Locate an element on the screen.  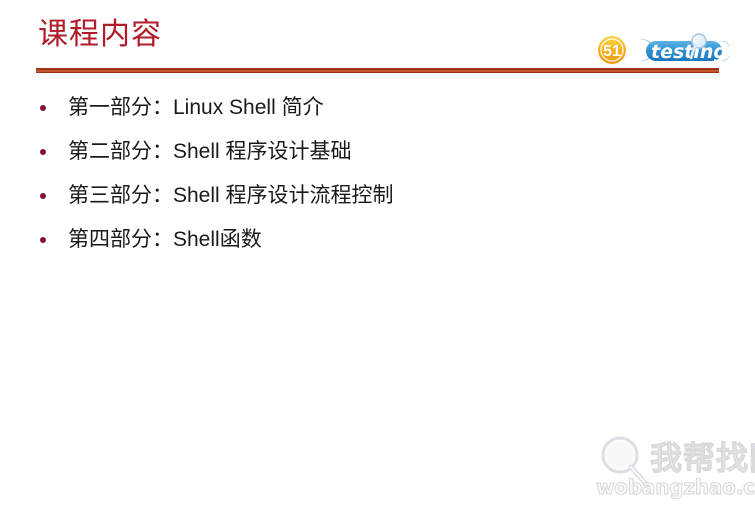
list-item: 第四部分：Shell函数 is located at coordinates (377, 240).